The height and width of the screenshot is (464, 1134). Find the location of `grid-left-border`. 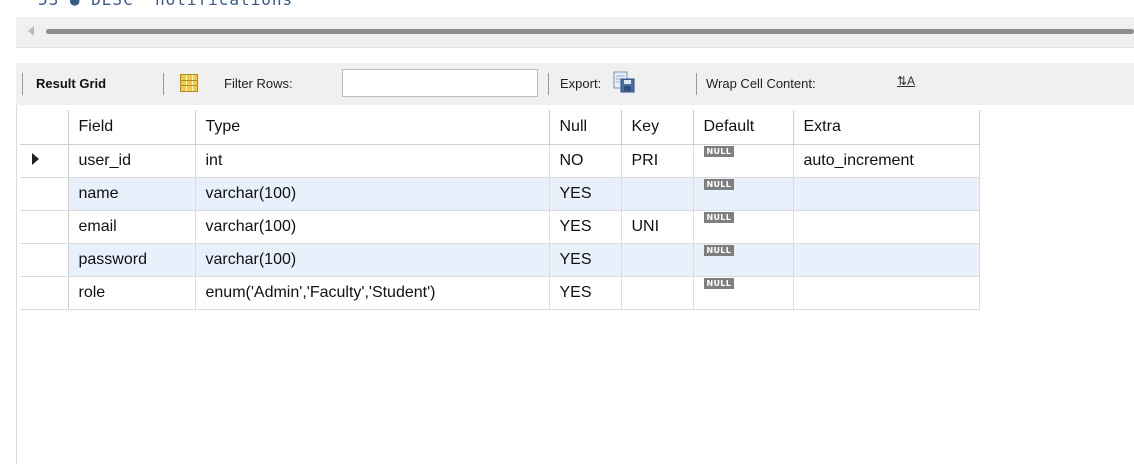

grid-left-border is located at coordinates (16, 284).